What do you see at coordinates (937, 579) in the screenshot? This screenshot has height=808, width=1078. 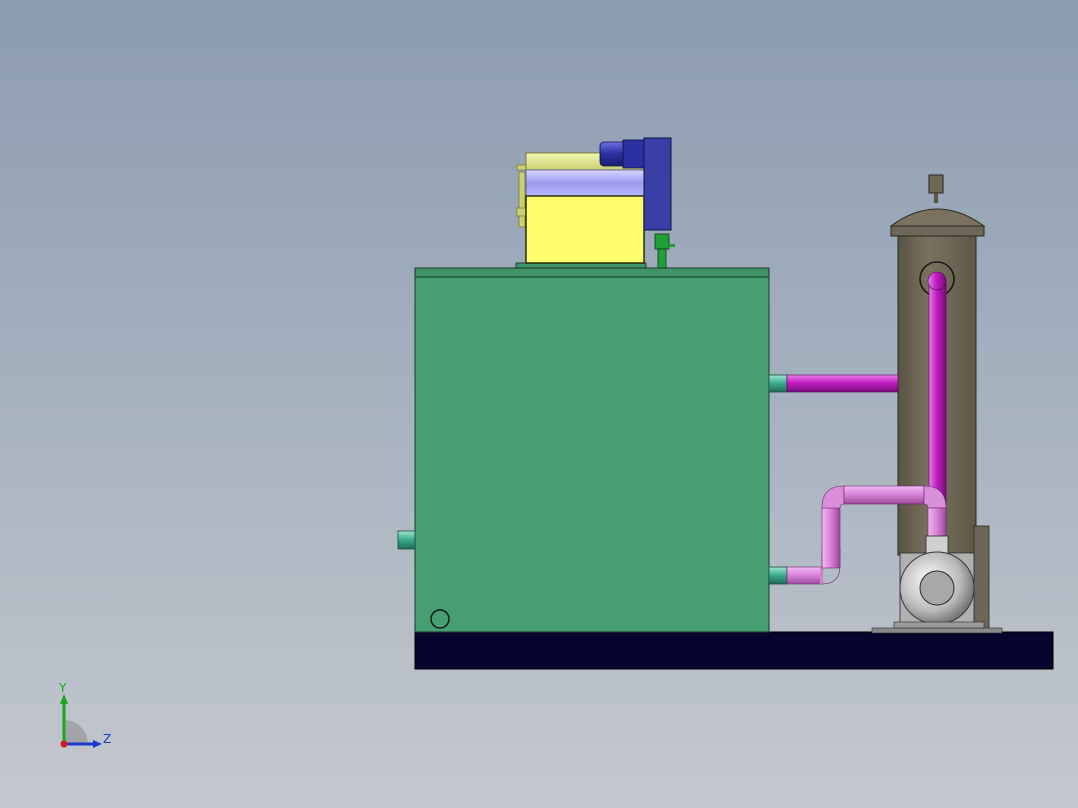 I see `circulation-pump` at bounding box center [937, 579].